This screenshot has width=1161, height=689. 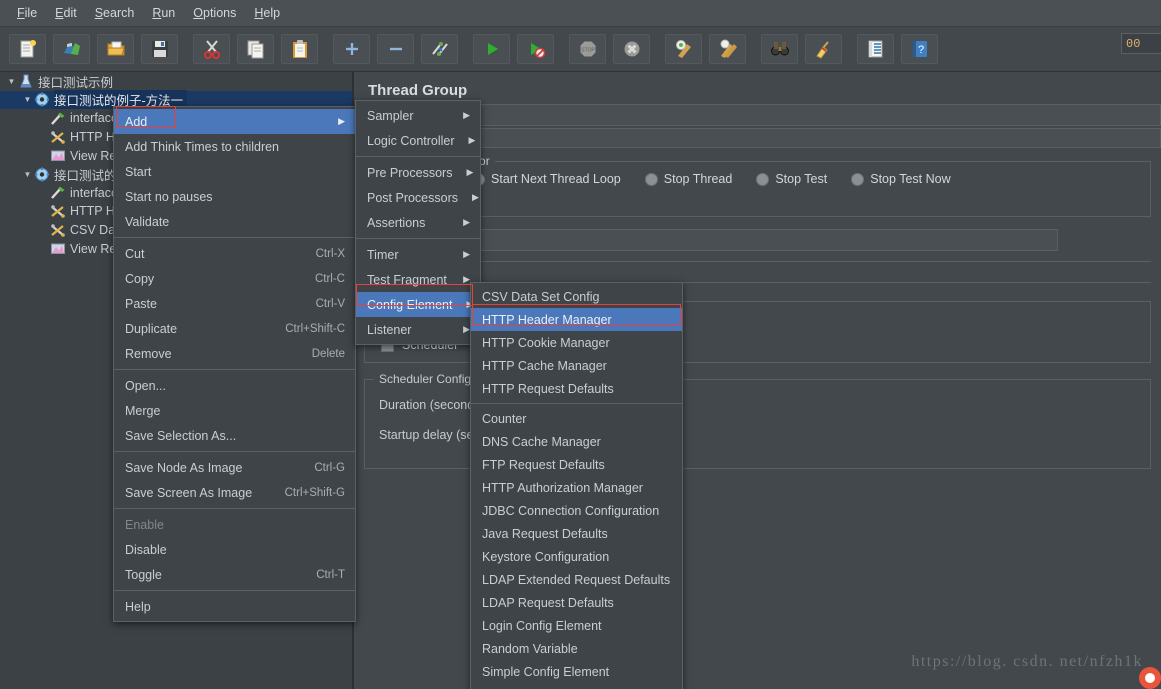 I want to click on context-menu-item: Save Node As Image Ctrl-G, so click(x=234, y=467).